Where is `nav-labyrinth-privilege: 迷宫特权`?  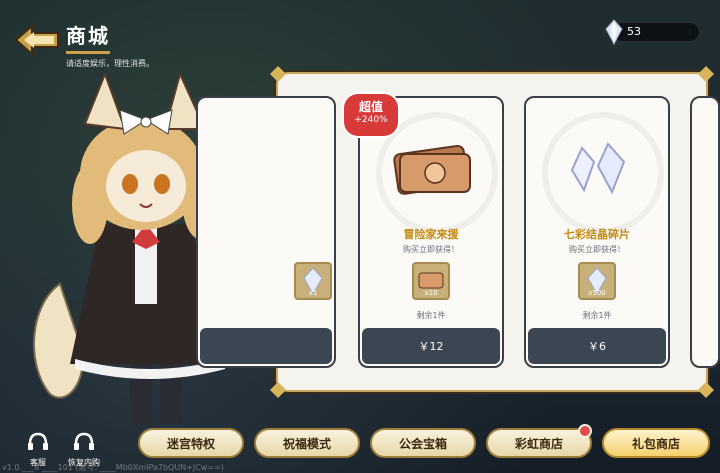
nav-labyrinth-privilege: 迷宫特权 is located at coordinates (191, 443).